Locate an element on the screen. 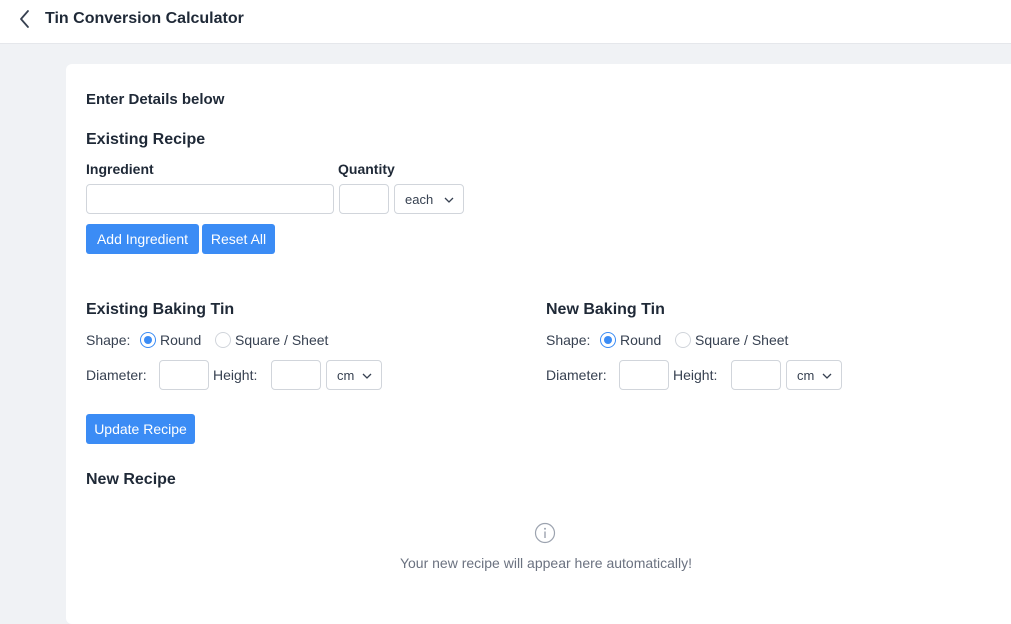 The width and height of the screenshot is (1011, 624). ingredient-input is located at coordinates (210, 199).